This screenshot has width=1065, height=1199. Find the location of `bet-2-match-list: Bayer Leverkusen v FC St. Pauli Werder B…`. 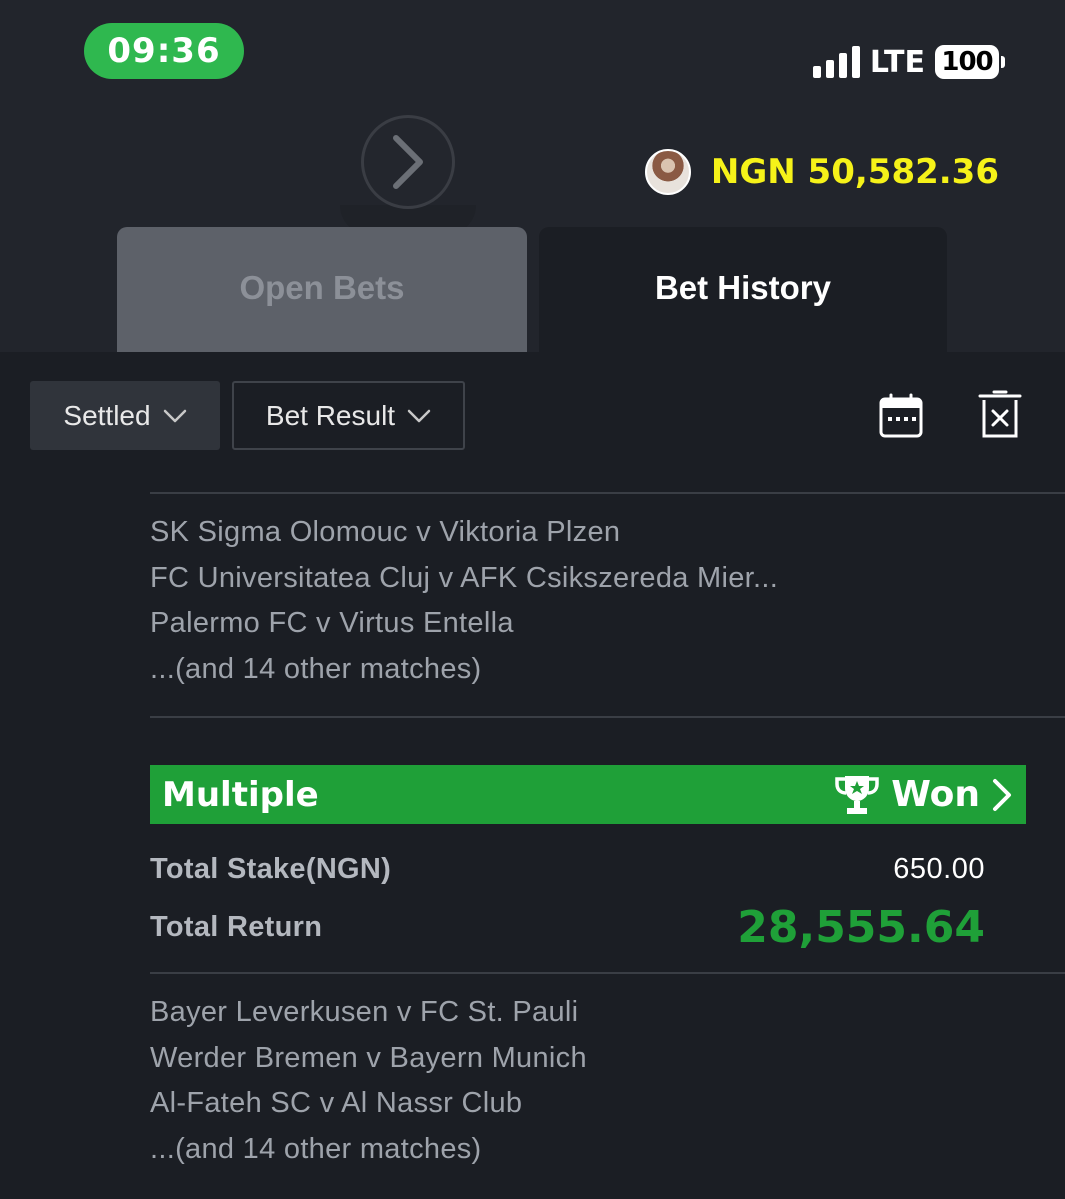

bet-2-match-list: Bayer Leverkusen v FC St. Pauli Werder B… is located at coordinates (500, 1081).